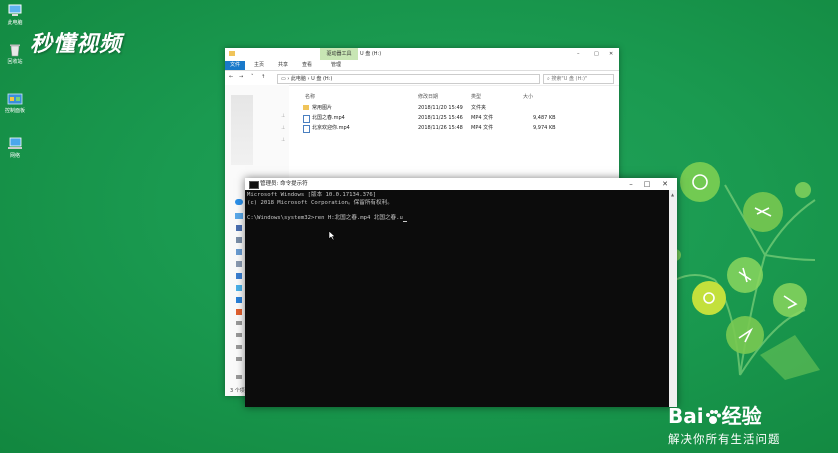 This screenshot has height=453, width=838. Describe the element at coordinates (235, 65) in the screenshot. I see `tab-file: 文件` at that location.